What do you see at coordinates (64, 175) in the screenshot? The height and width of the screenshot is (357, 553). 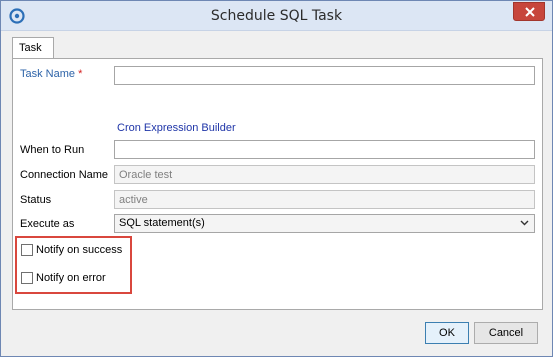 I see `connection-name-label: Connection Name` at bounding box center [64, 175].